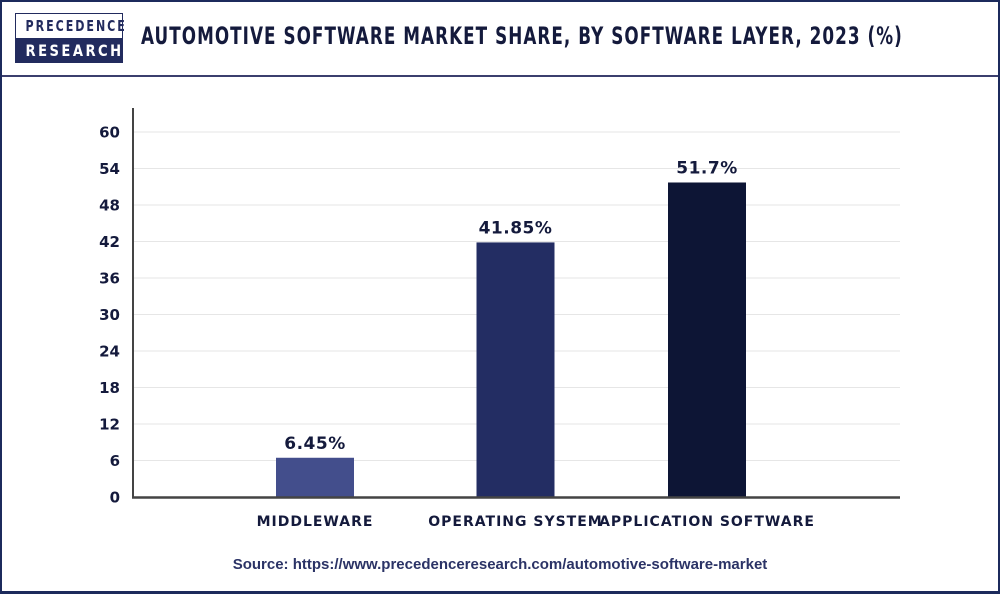  What do you see at coordinates (706, 168) in the screenshot?
I see `data-label: 51.7%` at bounding box center [706, 168].